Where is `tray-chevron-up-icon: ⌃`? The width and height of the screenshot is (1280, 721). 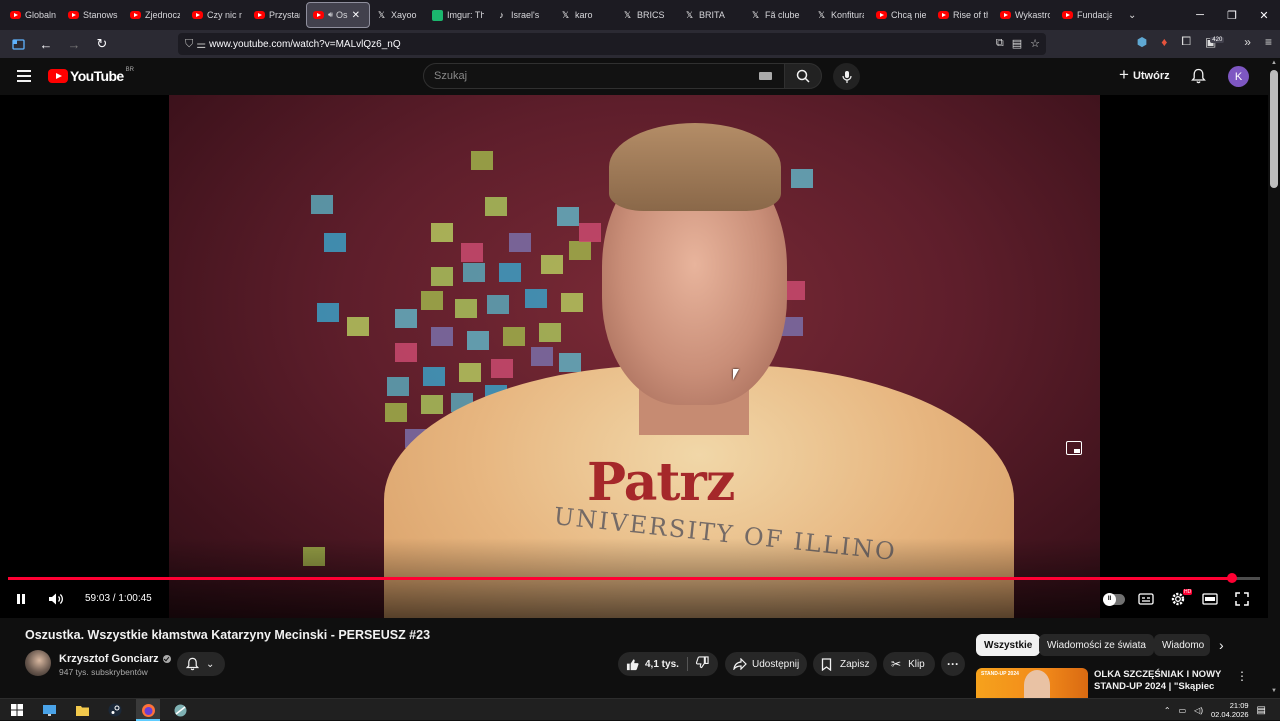 tray-chevron-up-icon: ⌃ is located at coordinates (1167, 710).